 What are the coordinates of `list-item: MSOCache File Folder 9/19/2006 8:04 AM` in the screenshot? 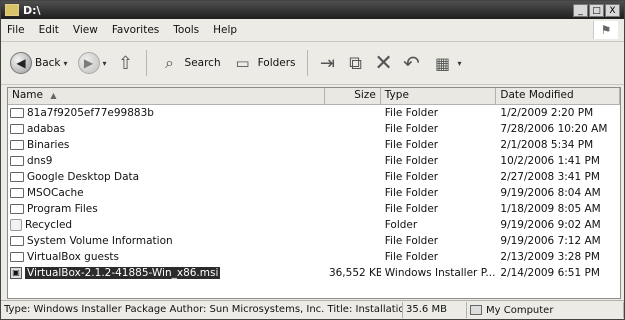 It's located at (314, 193).